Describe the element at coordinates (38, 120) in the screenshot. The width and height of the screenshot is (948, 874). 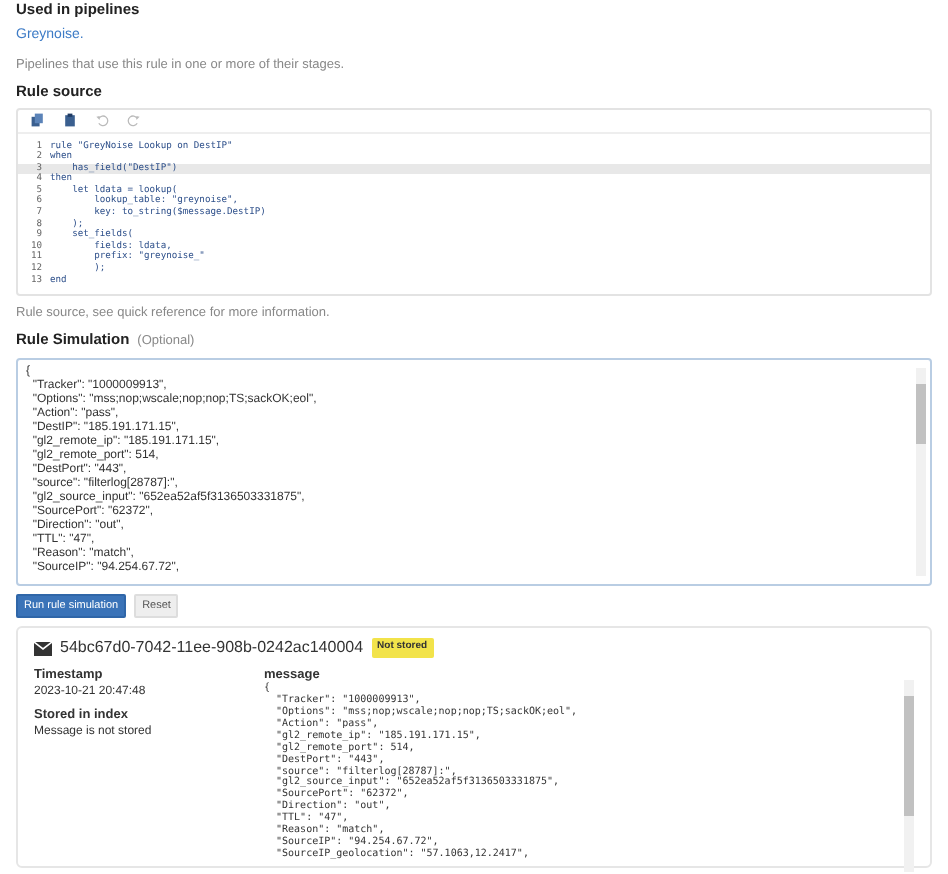
I see `copy-icon` at that location.